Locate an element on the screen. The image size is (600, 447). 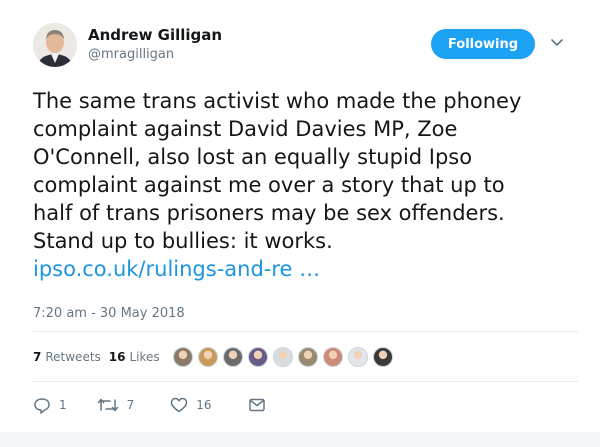
following-button: Following is located at coordinates (483, 44).